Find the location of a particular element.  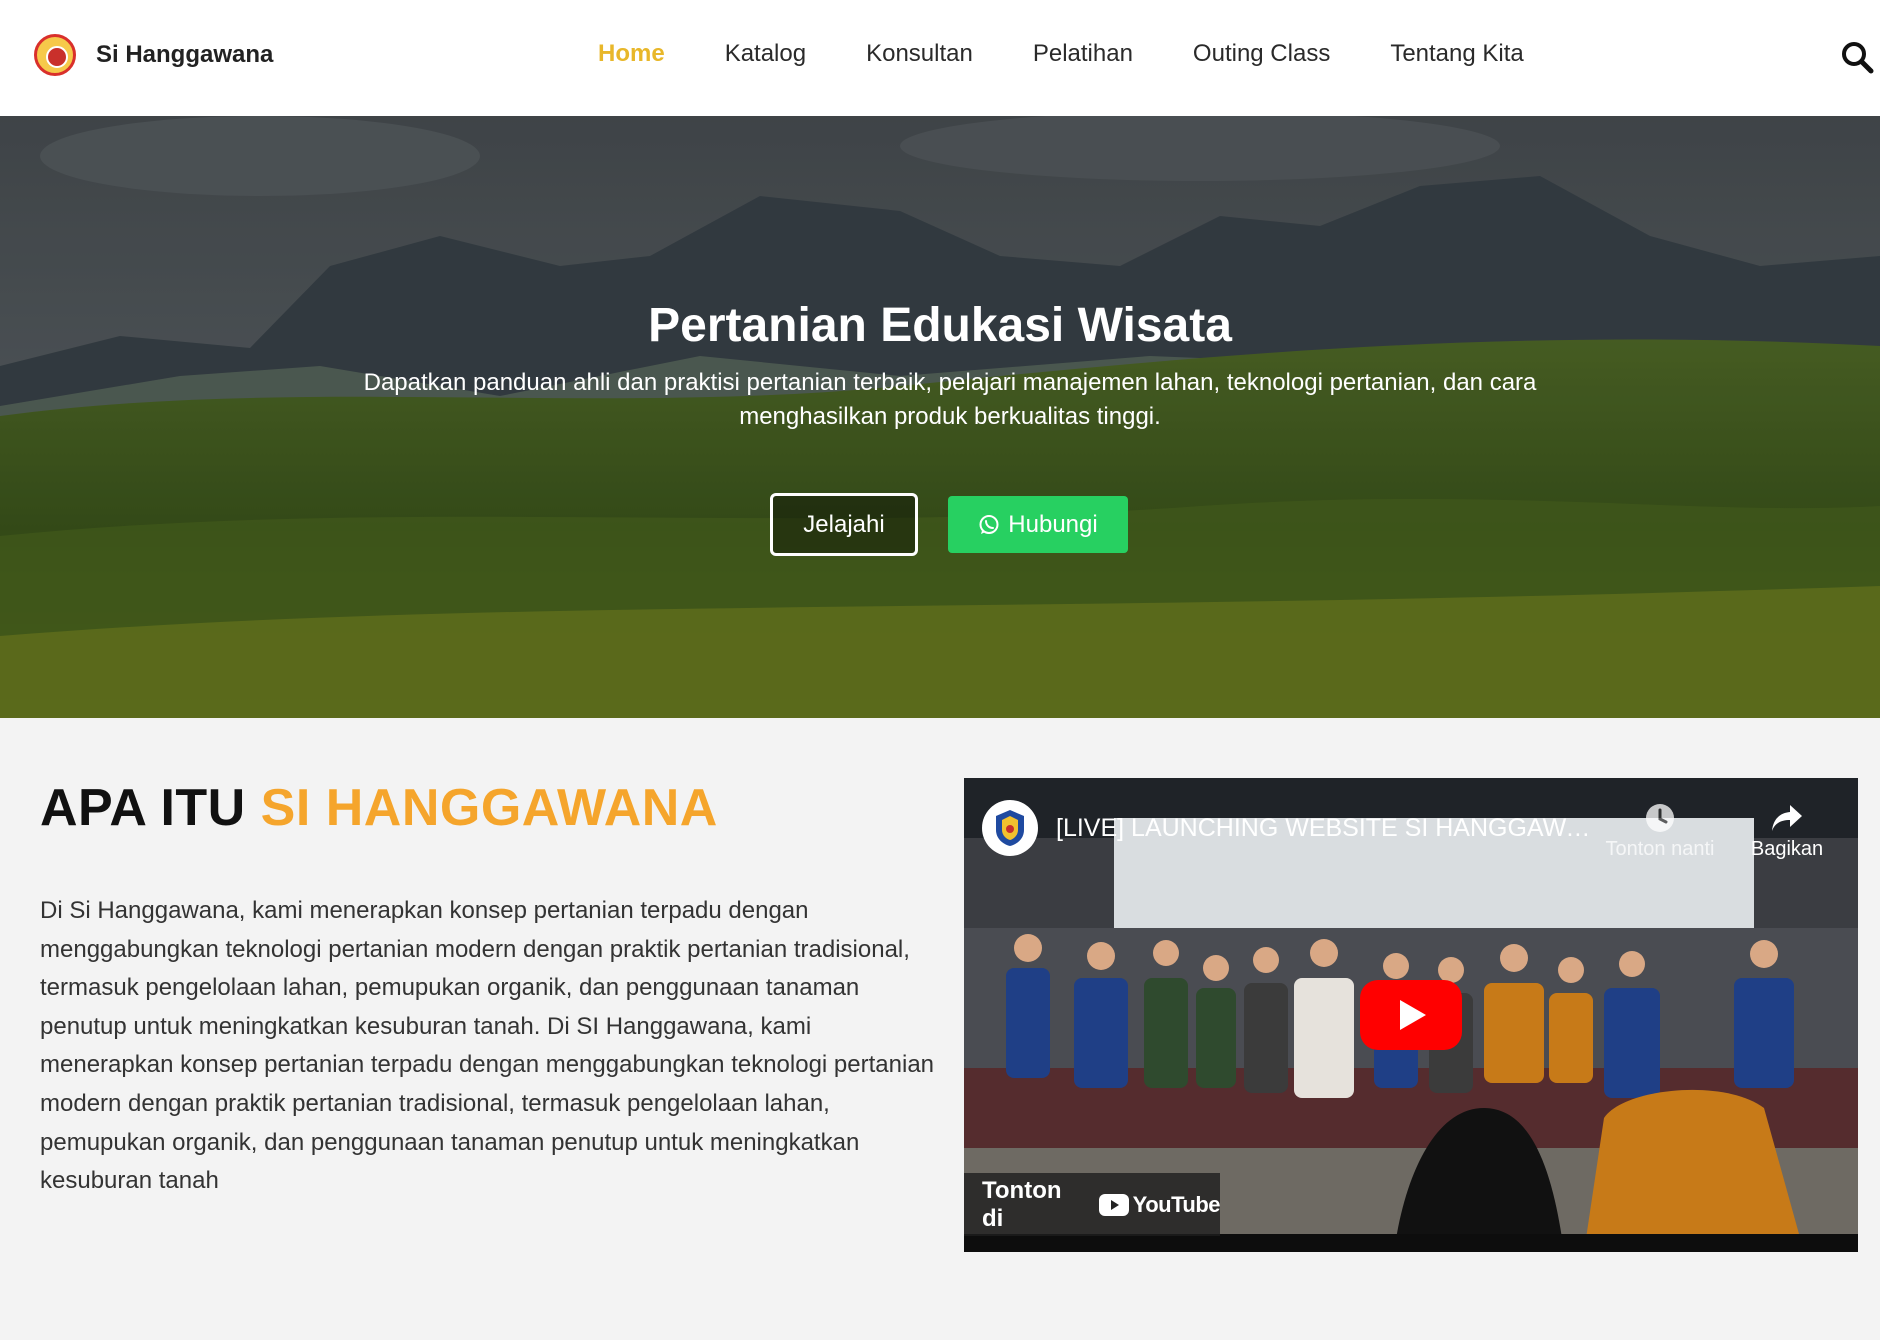

youtube-wordmark: YouTube is located at coordinates (1176, 1204).